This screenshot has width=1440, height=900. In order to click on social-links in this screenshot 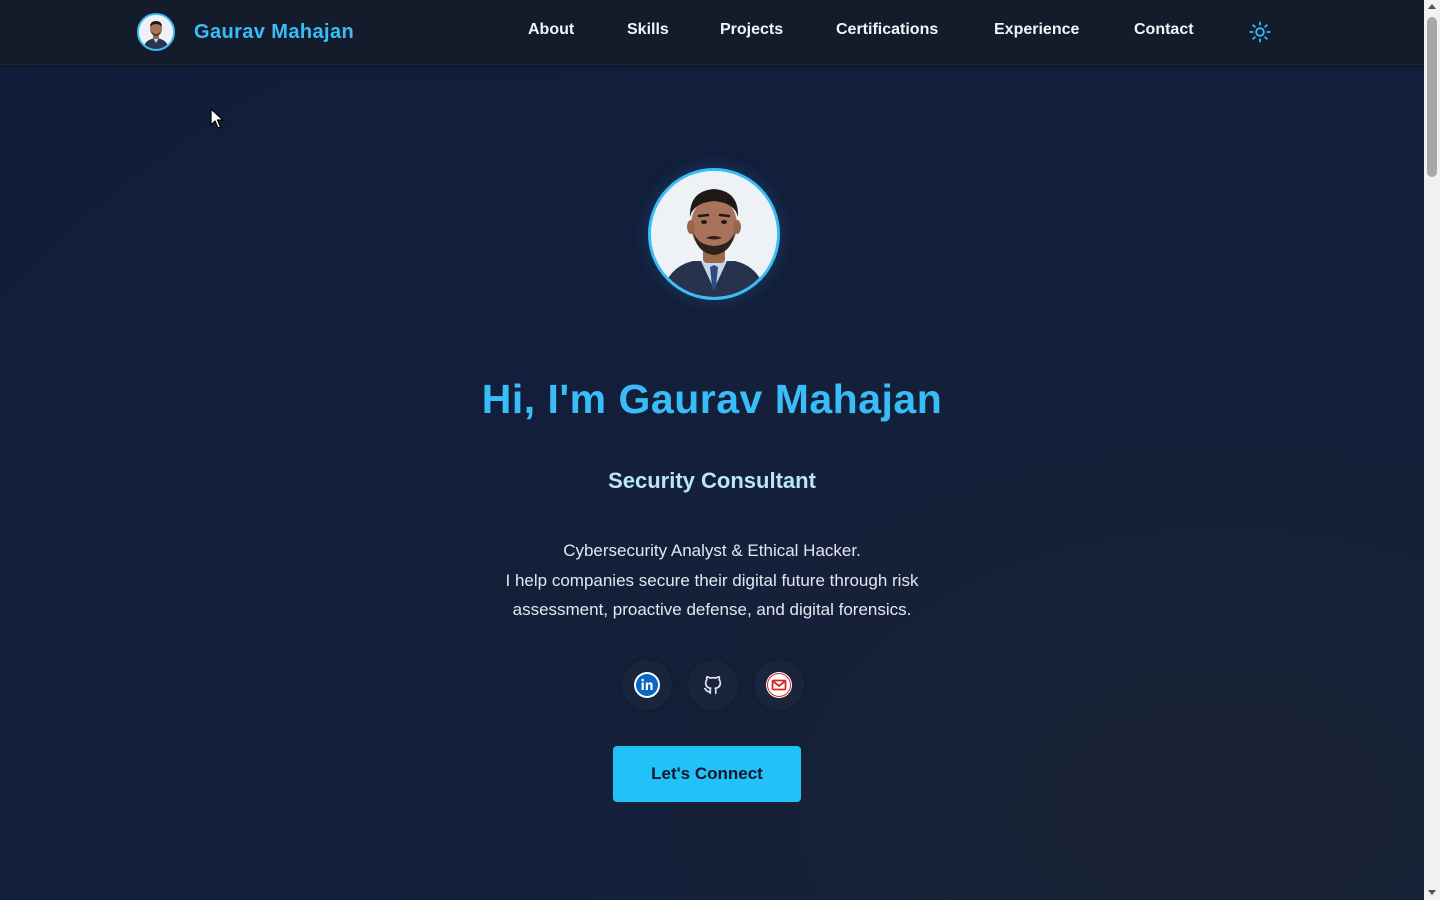, I will do `click(712, 685)`.